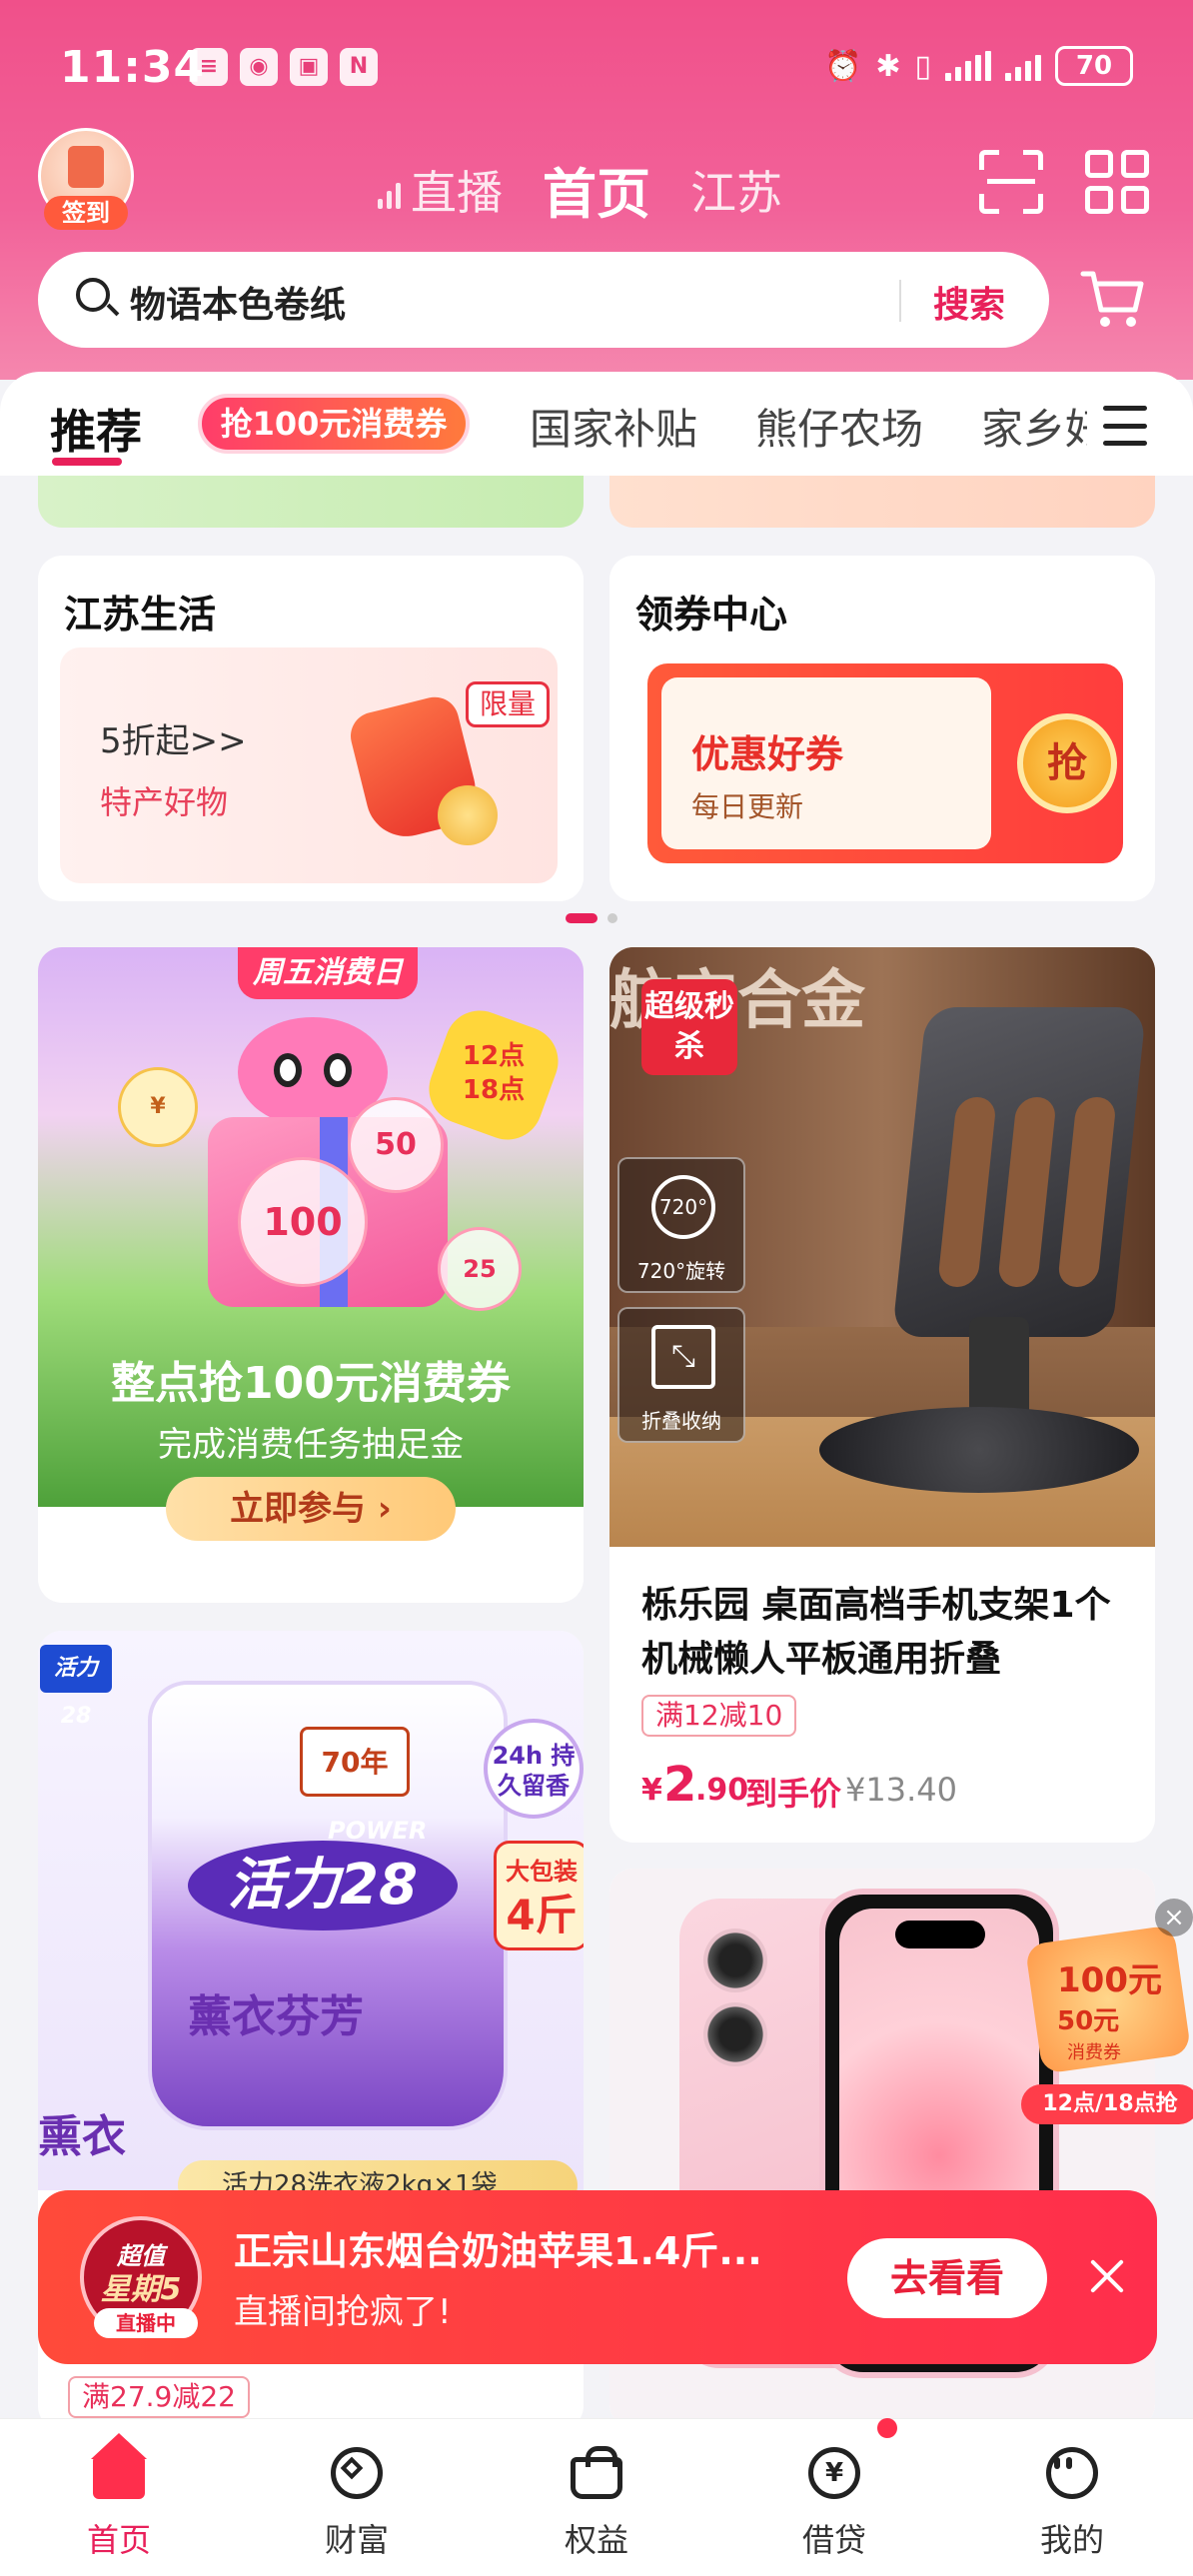 Image resolution: width=1193 pixels, height=2576 pixels. I want to click on signin-label: 签到, so click(86, 213).